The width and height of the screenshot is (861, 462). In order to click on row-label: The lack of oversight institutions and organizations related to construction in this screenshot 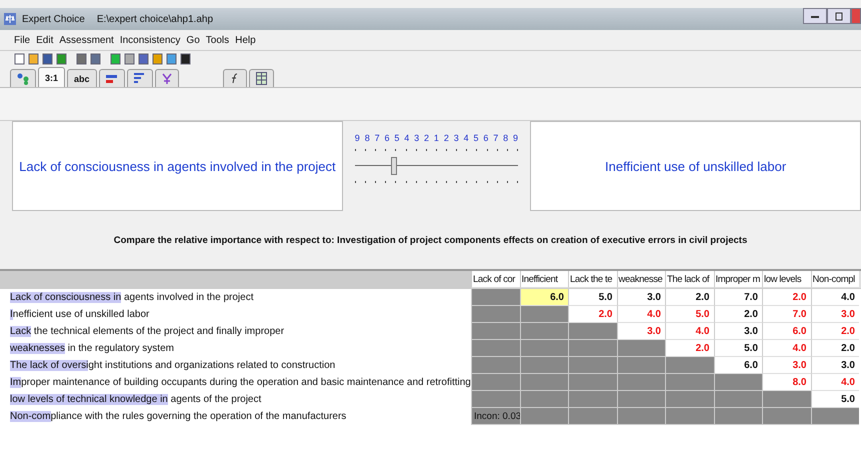, I will do `click(173, 365)`.